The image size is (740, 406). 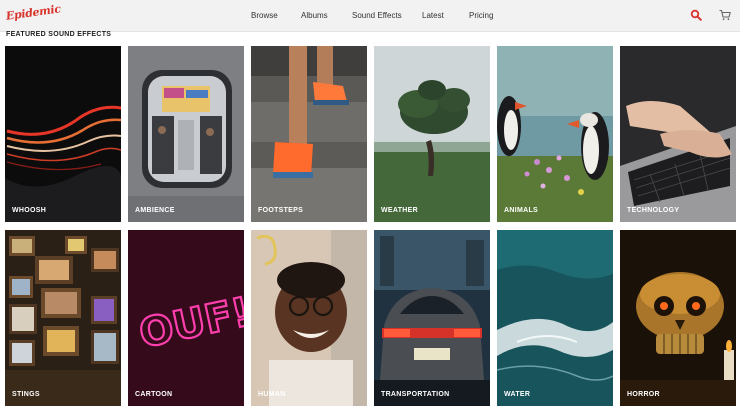 What do you see at coordinates (272, 394) in the screenshot?
I see `tile-label: HUMAN` at bounding box center [272, 394].